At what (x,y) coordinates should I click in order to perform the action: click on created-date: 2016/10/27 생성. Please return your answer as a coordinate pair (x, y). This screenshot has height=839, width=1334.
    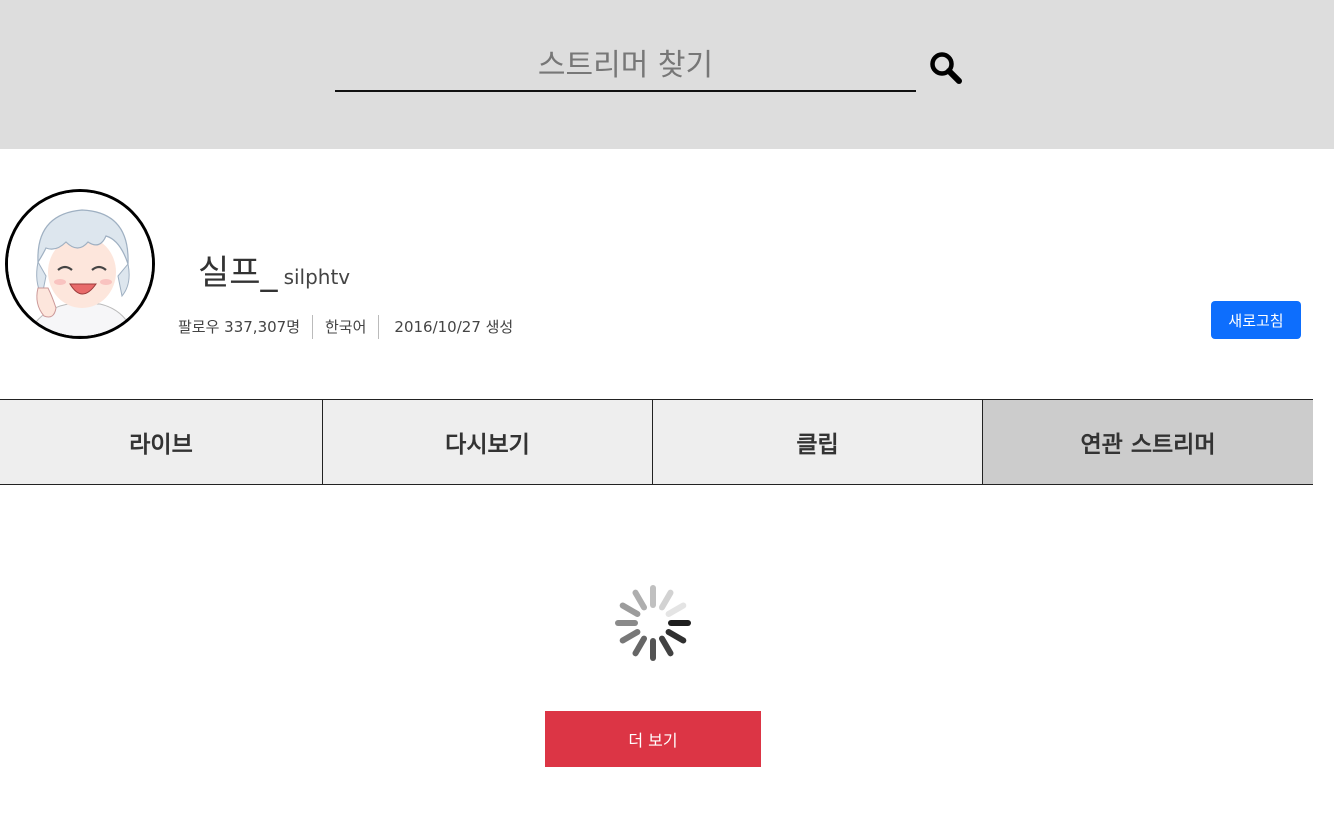
    Looking at the image, I should click on (454, 327).